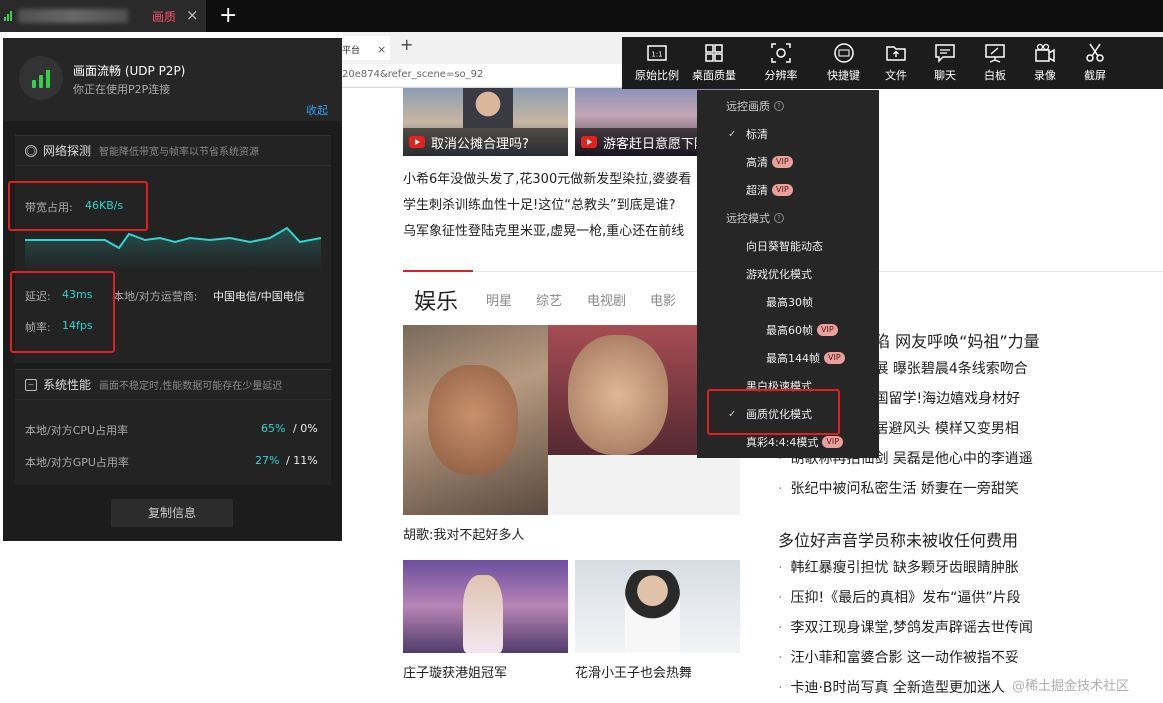  I want to click on toolbar-label: 聊天, so click(945, 75).